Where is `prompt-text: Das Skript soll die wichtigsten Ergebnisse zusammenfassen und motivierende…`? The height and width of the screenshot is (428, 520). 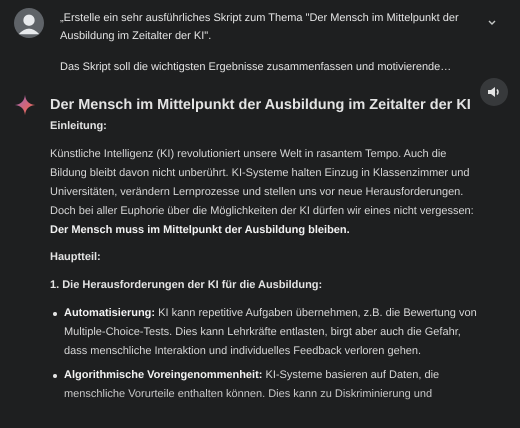 prompt-text: Das Skript soll die wichtigsten Ergebnisse zusammenfassen und motivierende… is located at coordinates (256, 67).